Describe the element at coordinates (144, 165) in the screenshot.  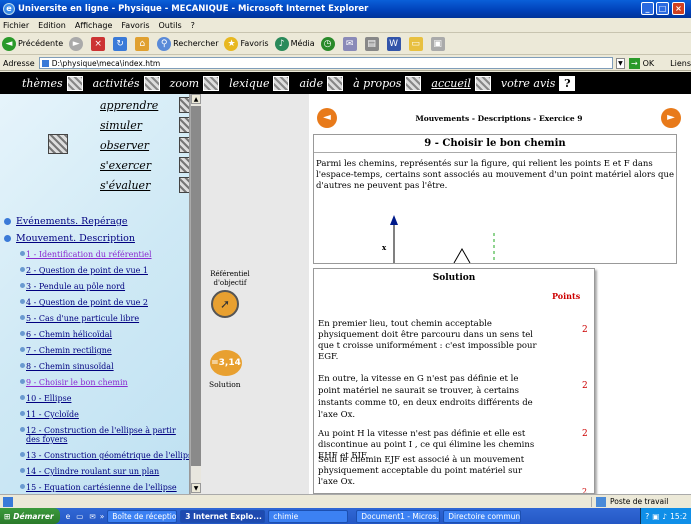
I see `menu-s-exercer: s'exercer` at that location.